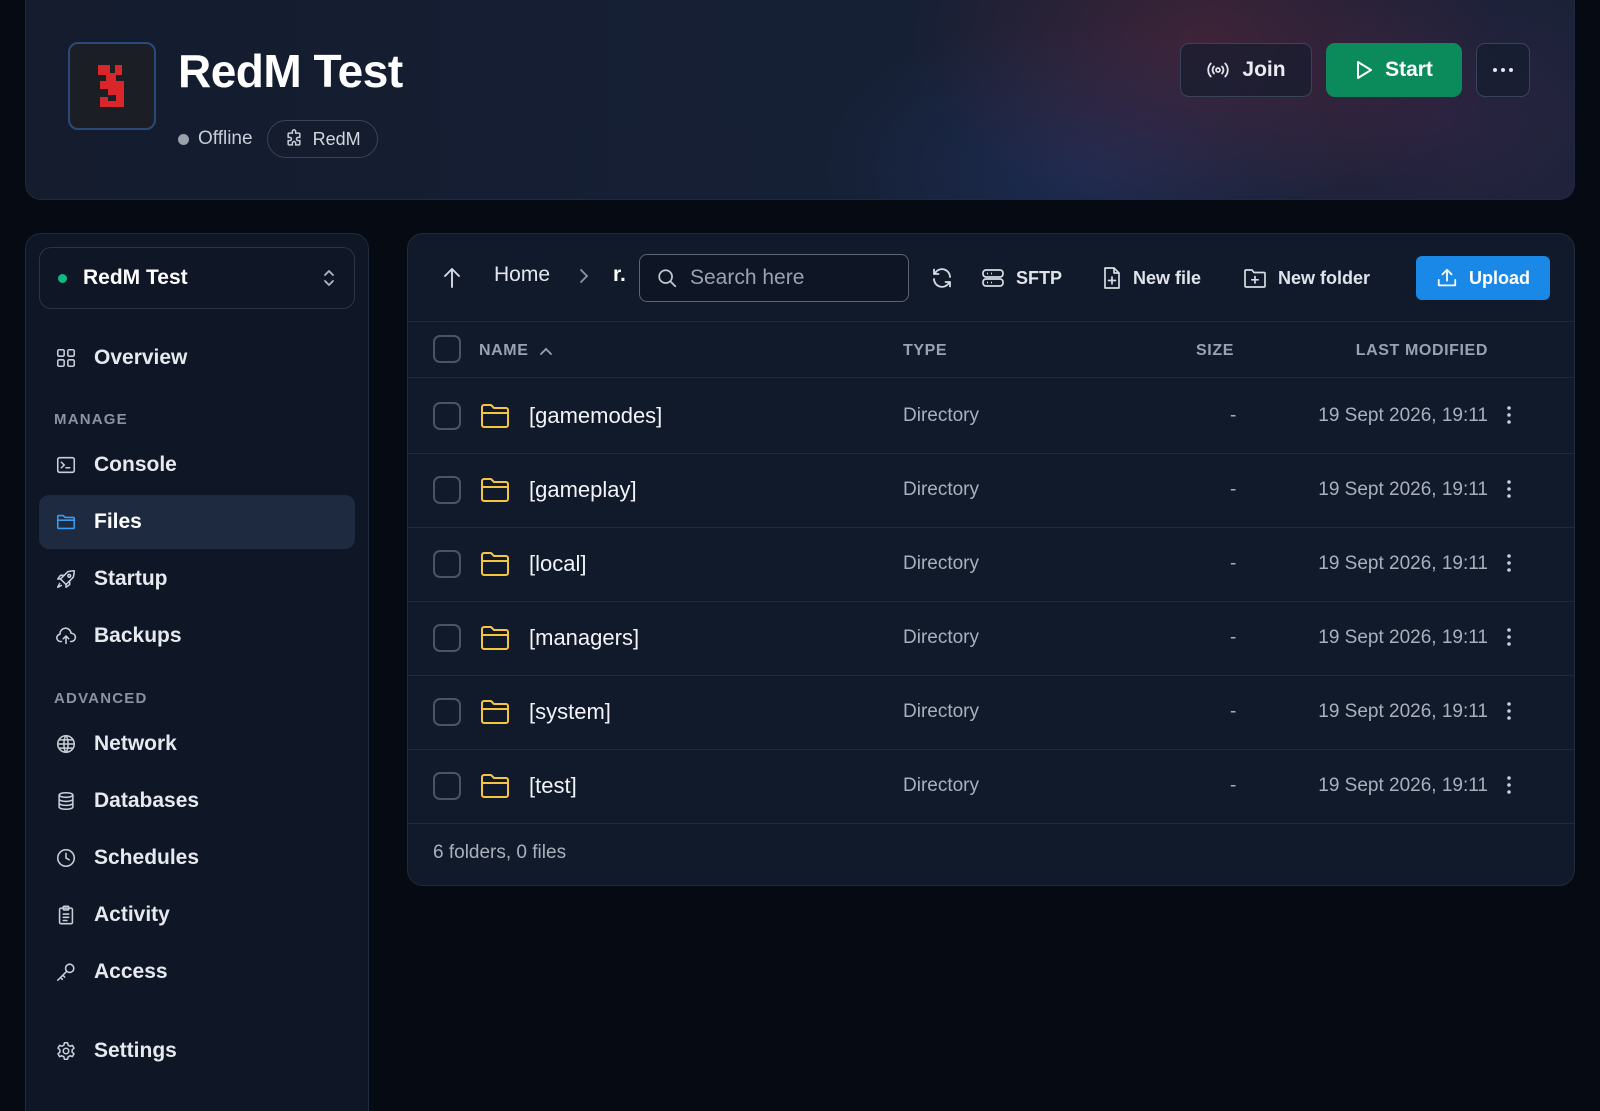 This screenshot has height=1111, width=1600. Describe the element at coordinates (197, 915) in the screenshot. I see `sidebar-item-activity: Activity` at that location.